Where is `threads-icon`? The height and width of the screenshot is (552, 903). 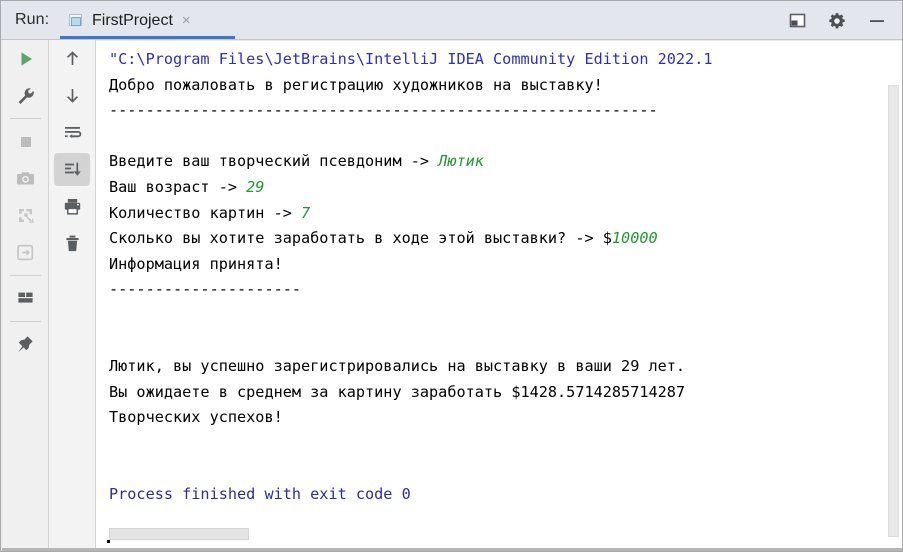
threads-icon is located at coordinates (26, 216).